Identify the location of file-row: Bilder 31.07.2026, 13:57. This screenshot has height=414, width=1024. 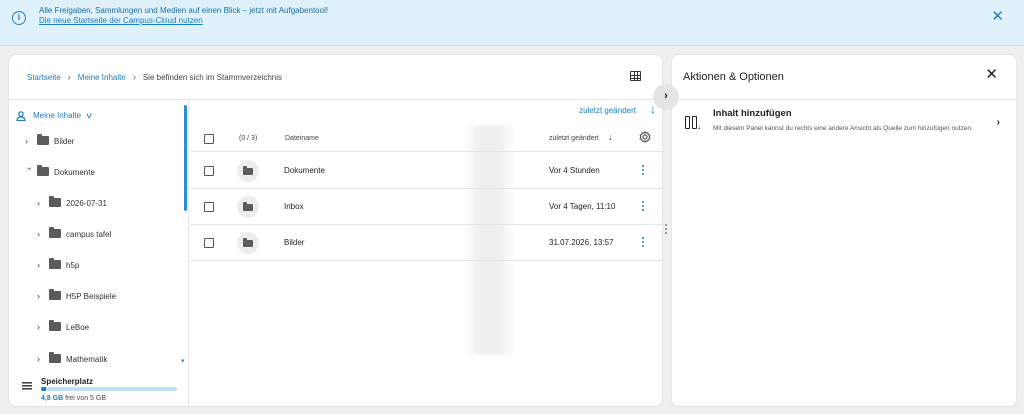
(426, 243).